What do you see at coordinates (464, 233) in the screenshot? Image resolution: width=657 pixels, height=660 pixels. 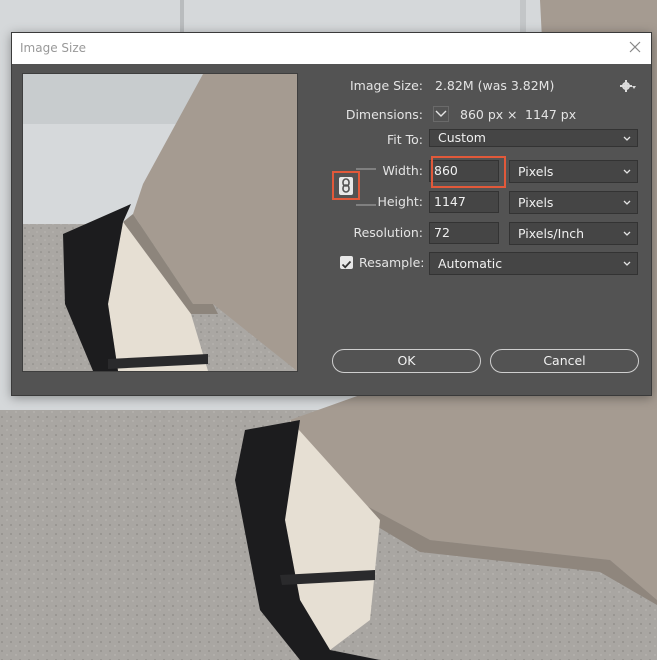 I see `resolution-input: 72` at bounding box center [464, 233].